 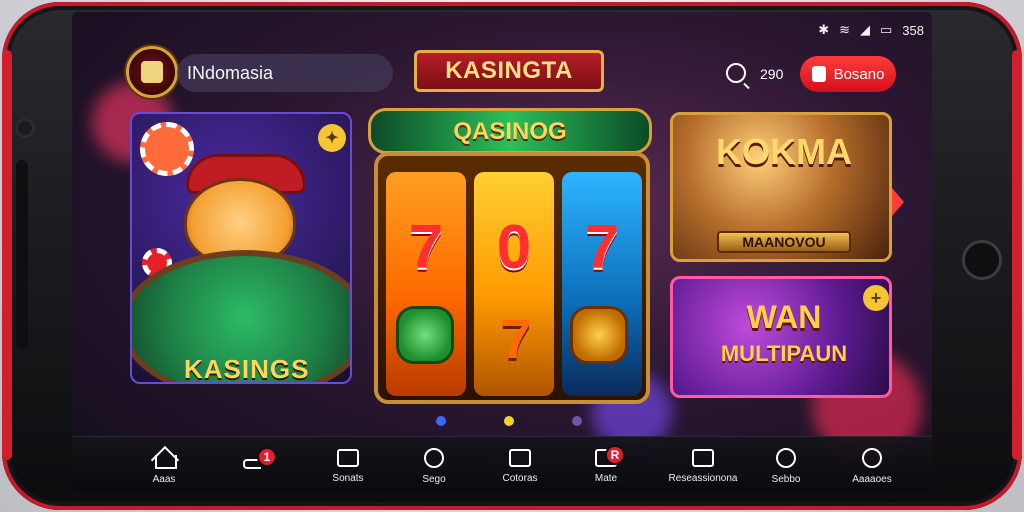 I want to click on slot-reels: 7 0 7 7, so click(x=512, y=278).